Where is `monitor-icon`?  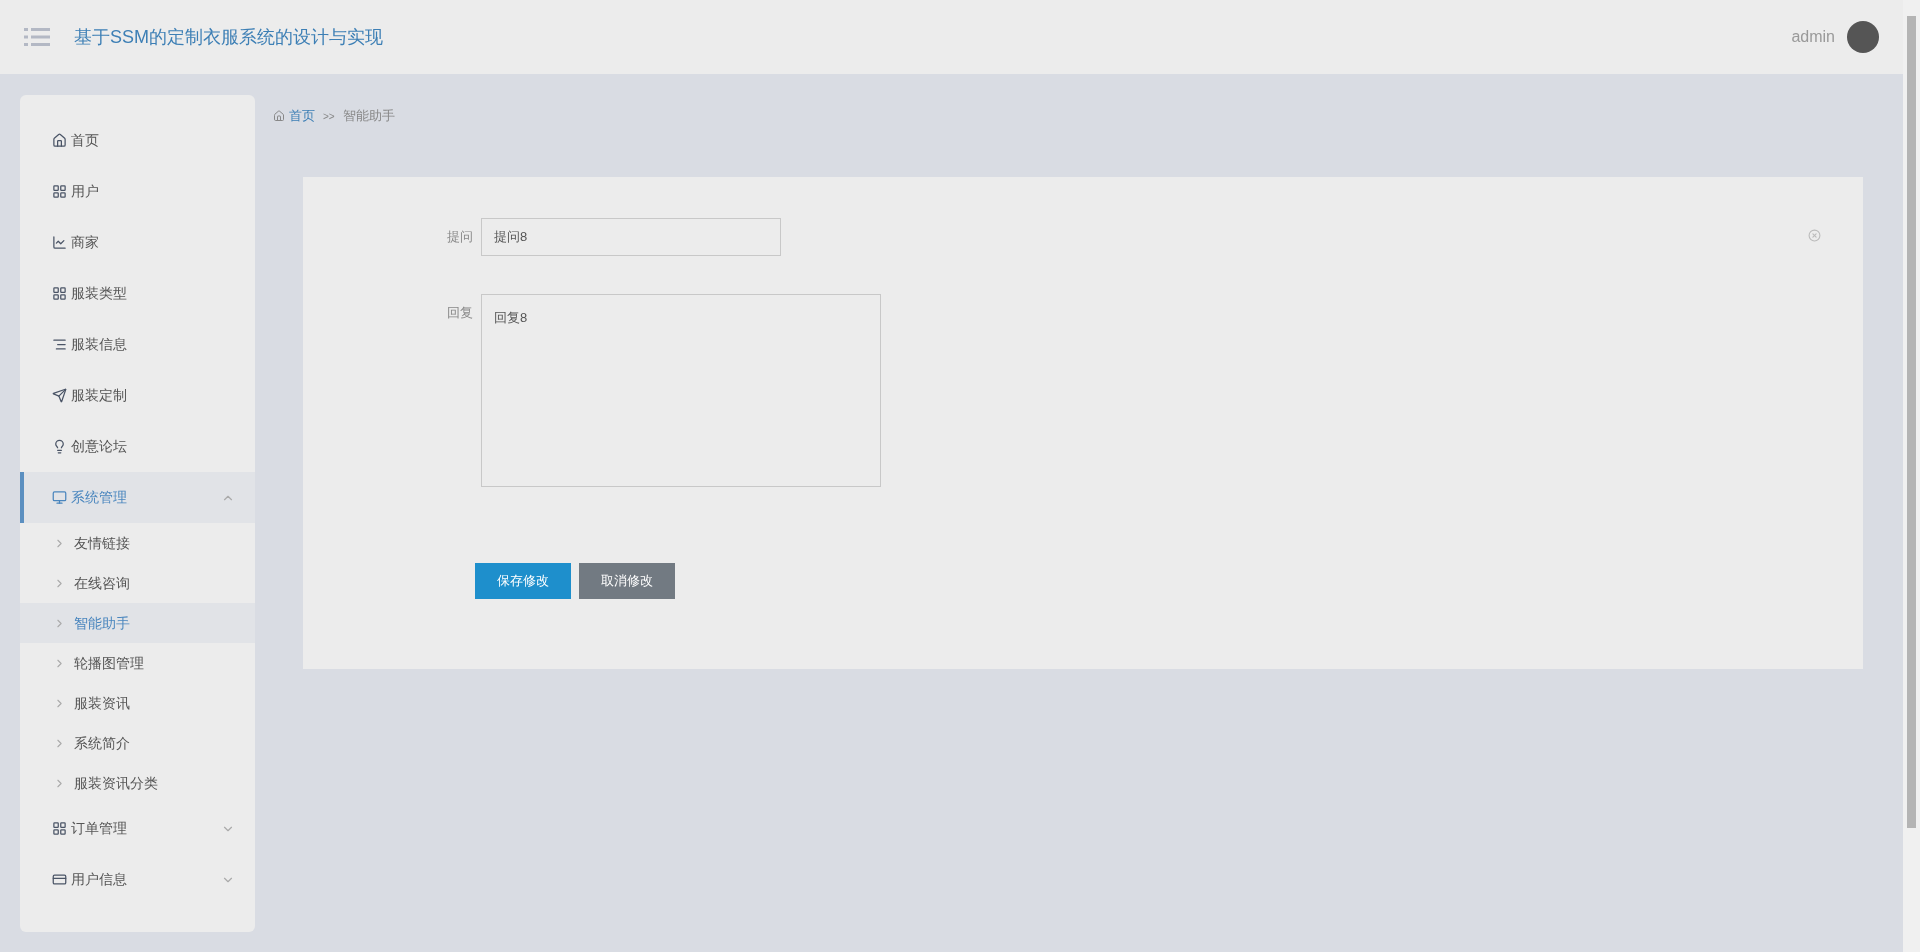 monitor-icon is located at coordinates (59, 497).